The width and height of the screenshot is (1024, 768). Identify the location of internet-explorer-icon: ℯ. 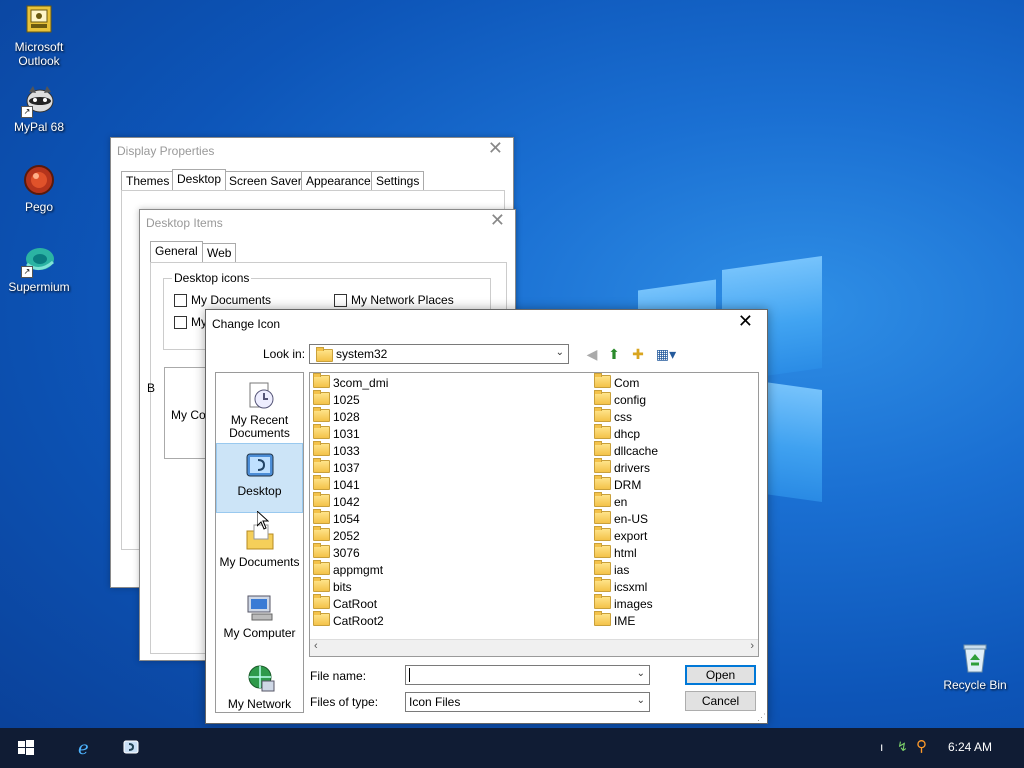
(83, 748).